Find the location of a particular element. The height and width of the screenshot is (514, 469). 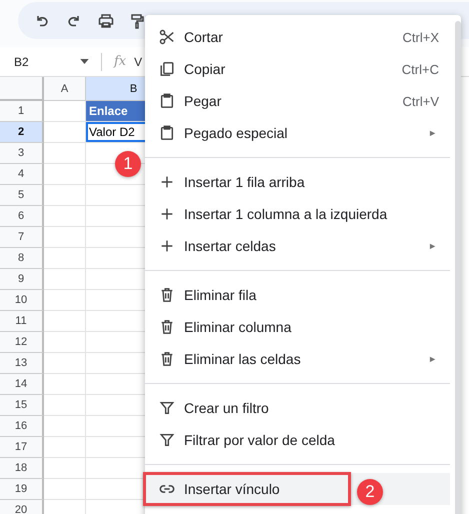

row-header: 20 is located at coordinates (22, 507).